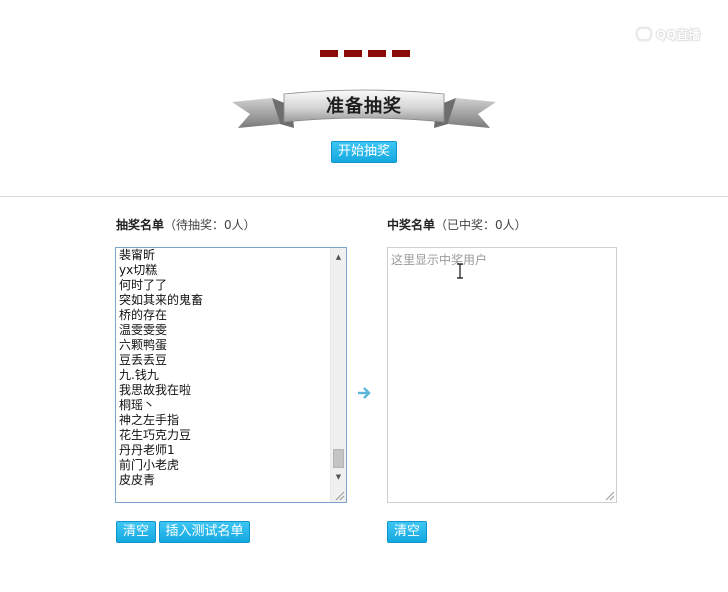 The width and height of the screenshot is (728, 592). Describe the element at coordinates (460, 271) in the screenshot. I see `i-beam-cursor-icon` at that location.